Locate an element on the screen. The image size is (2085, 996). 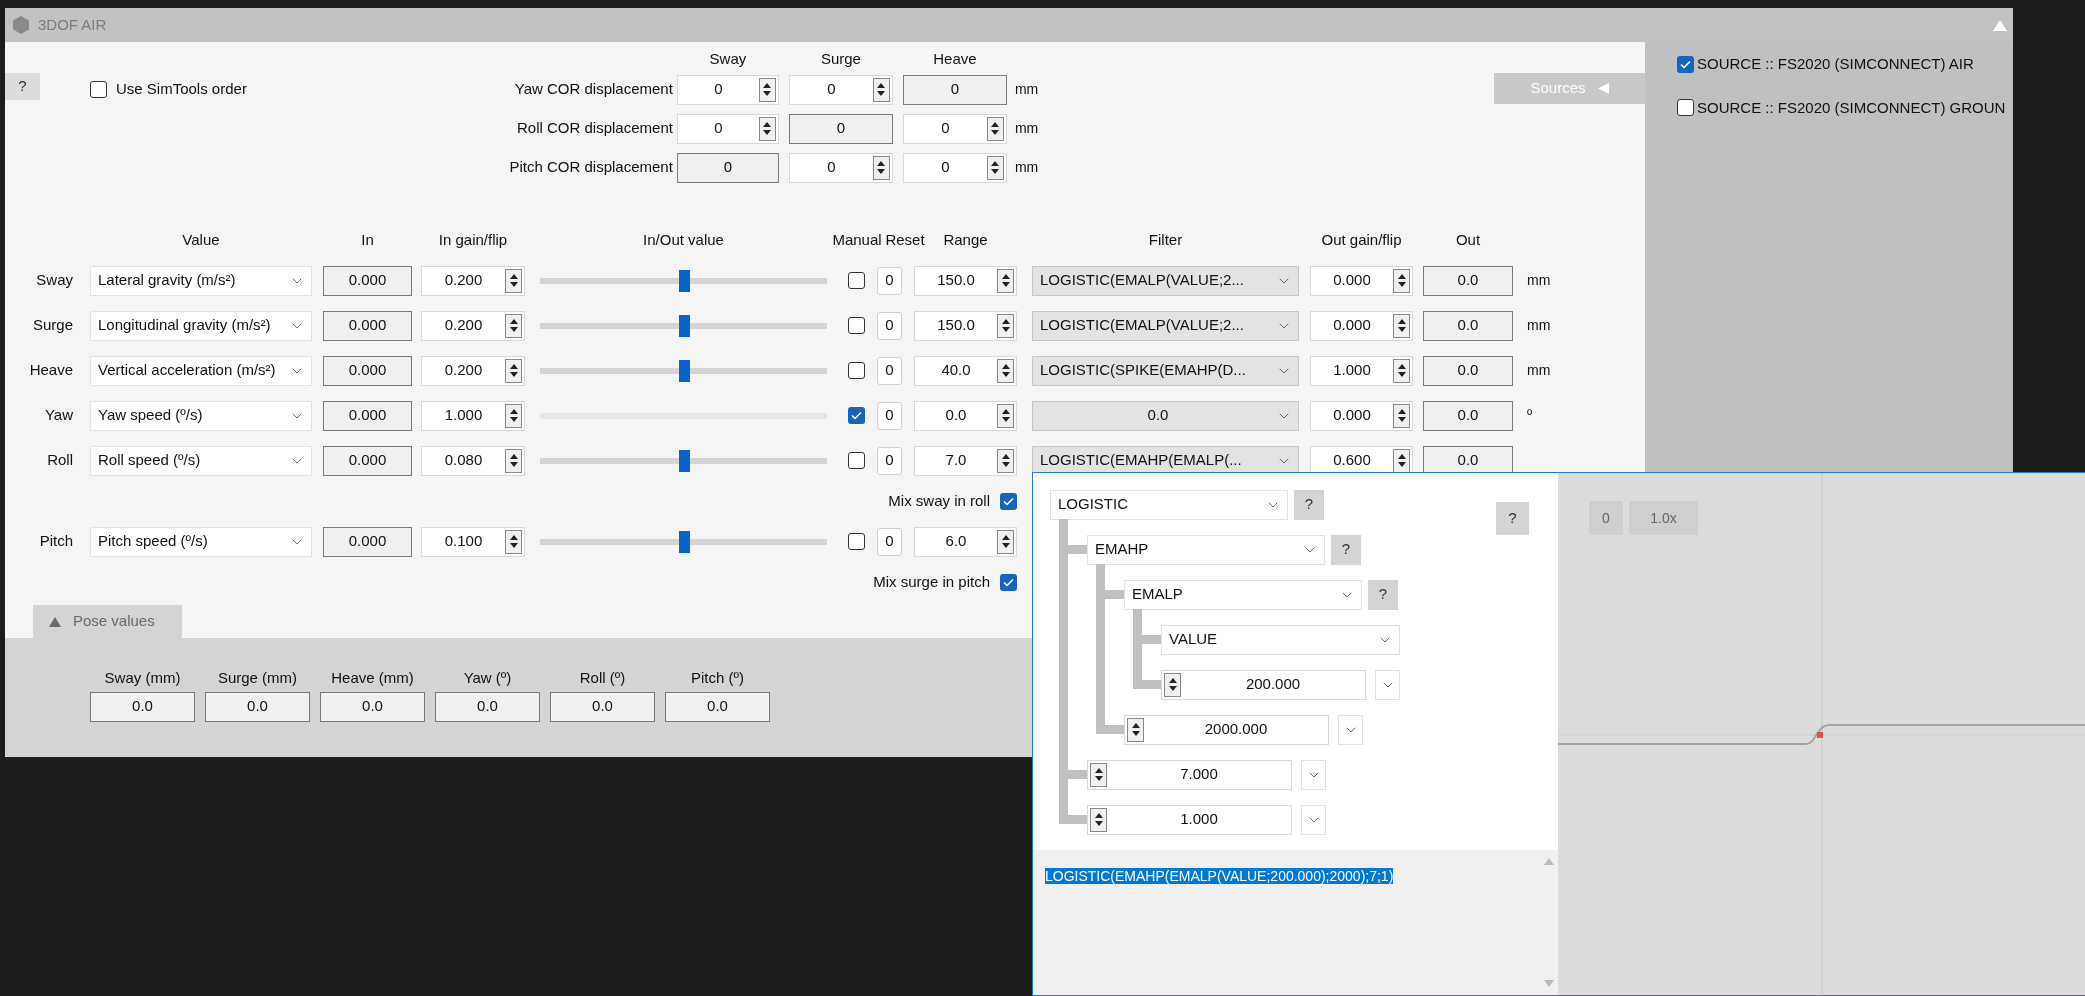
number-spinner: 0.0 is located at coordinates (965, 415).